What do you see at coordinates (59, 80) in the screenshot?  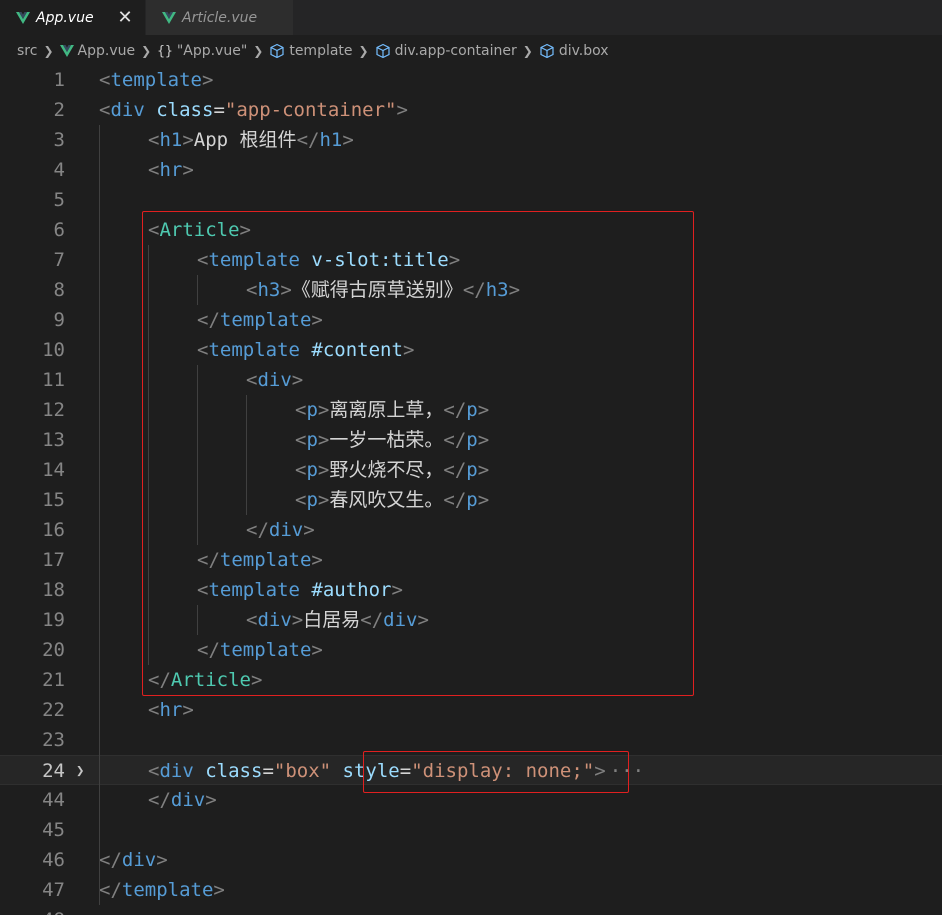 I see `line-number: 1` at bounding box center [59, 80].